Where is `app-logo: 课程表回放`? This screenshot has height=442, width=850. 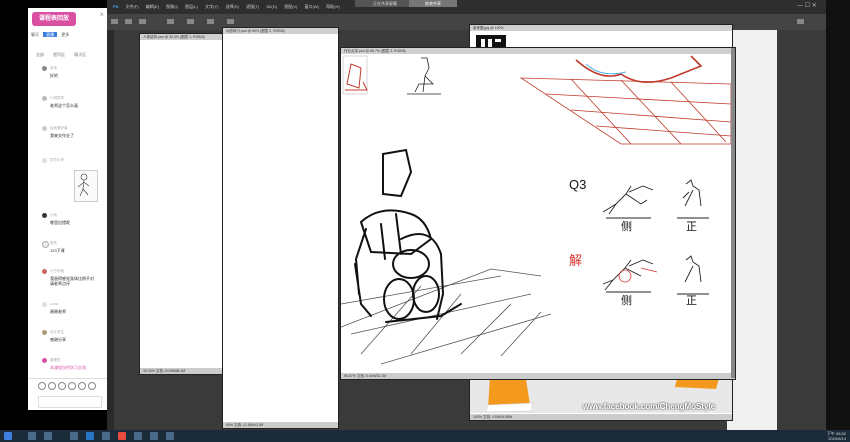
app-logo: 课程表回放 is located at coordinates (54, 19).